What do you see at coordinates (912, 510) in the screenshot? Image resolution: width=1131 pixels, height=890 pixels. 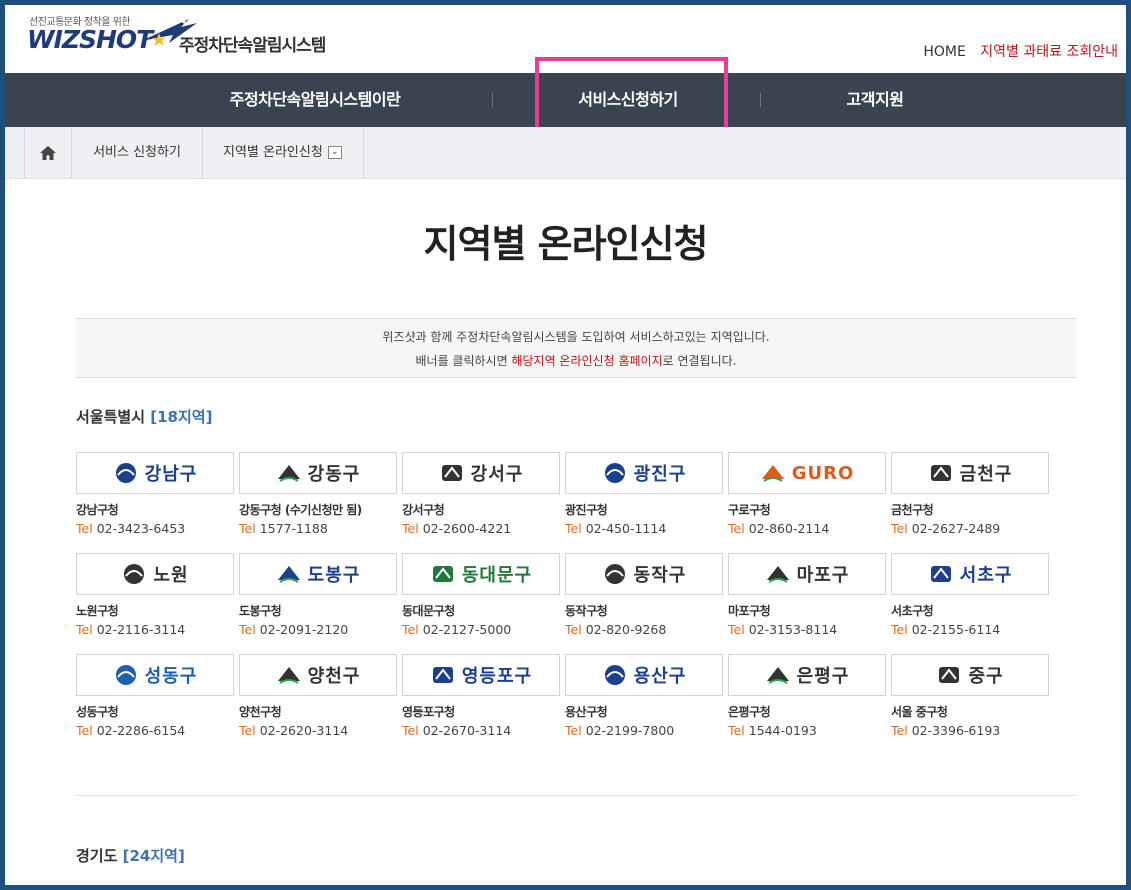 I see `district-office-name: 금천구청` at bounding box center [912, 510].